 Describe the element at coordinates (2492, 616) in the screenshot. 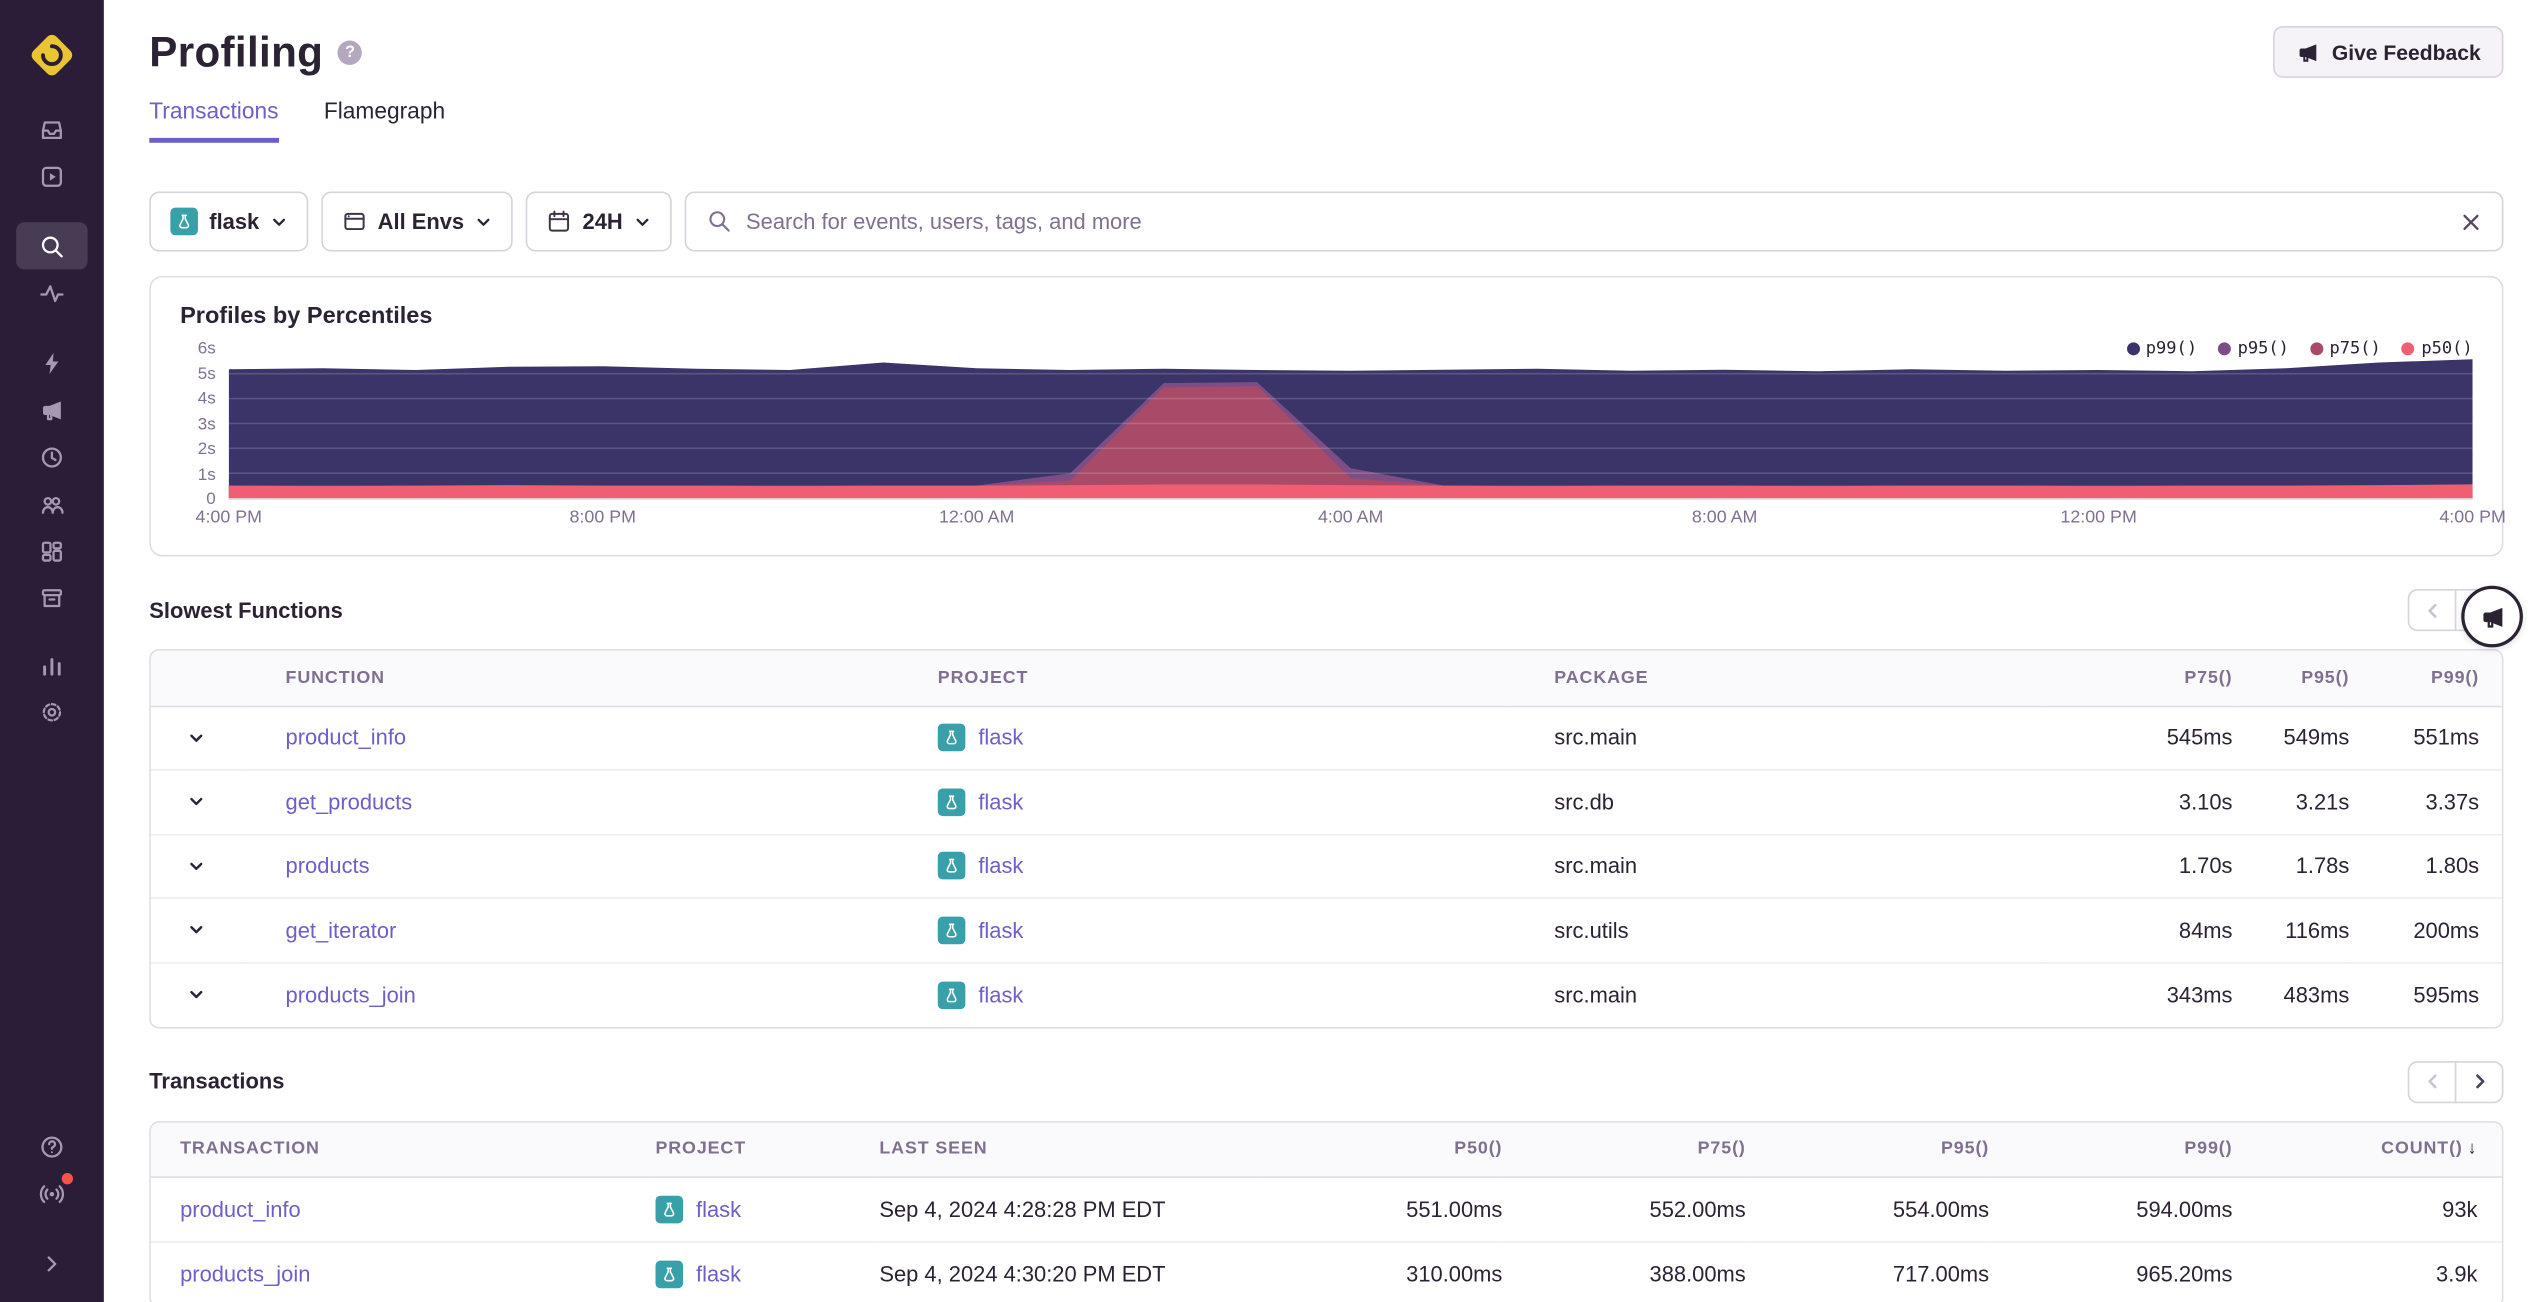

I see `floating-feedback-button` at that location.